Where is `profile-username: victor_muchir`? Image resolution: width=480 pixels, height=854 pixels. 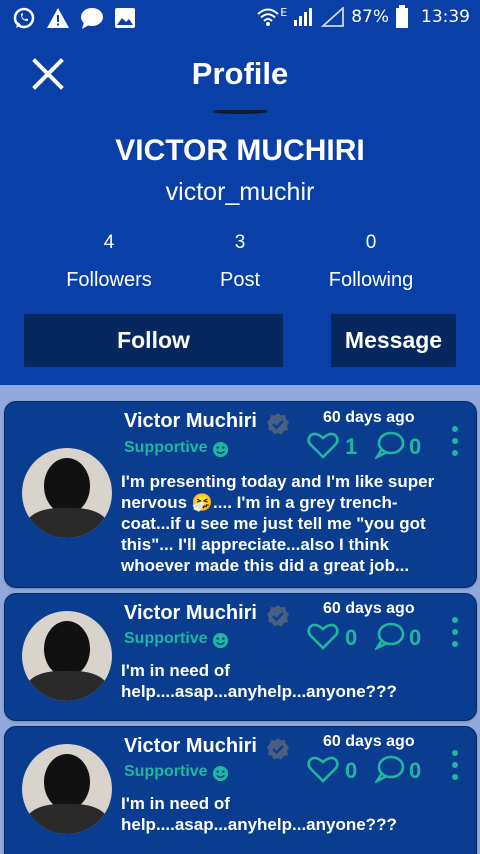
profile-username: victor_muchir is located at coordinates (240, 192).